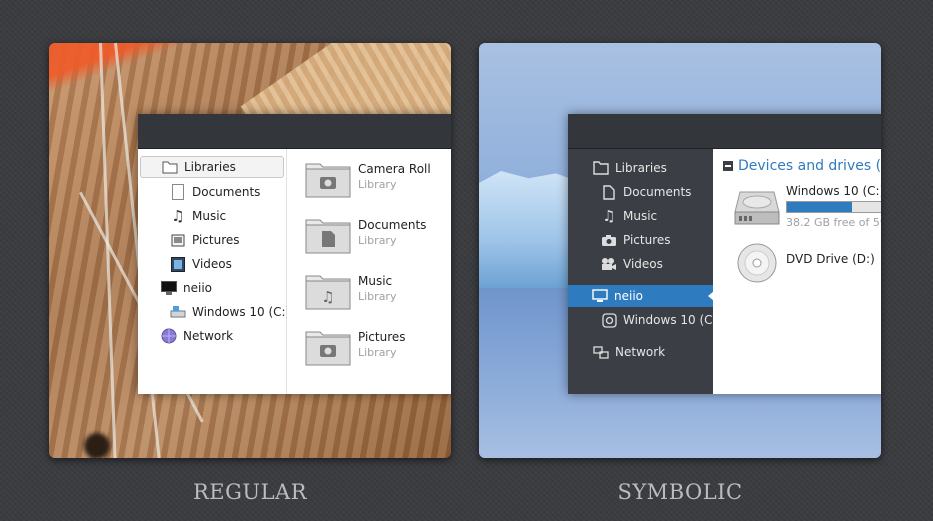  Describe the element at coordinates (600, 296) in the screenshot. I see `monitor-icon` at that location.